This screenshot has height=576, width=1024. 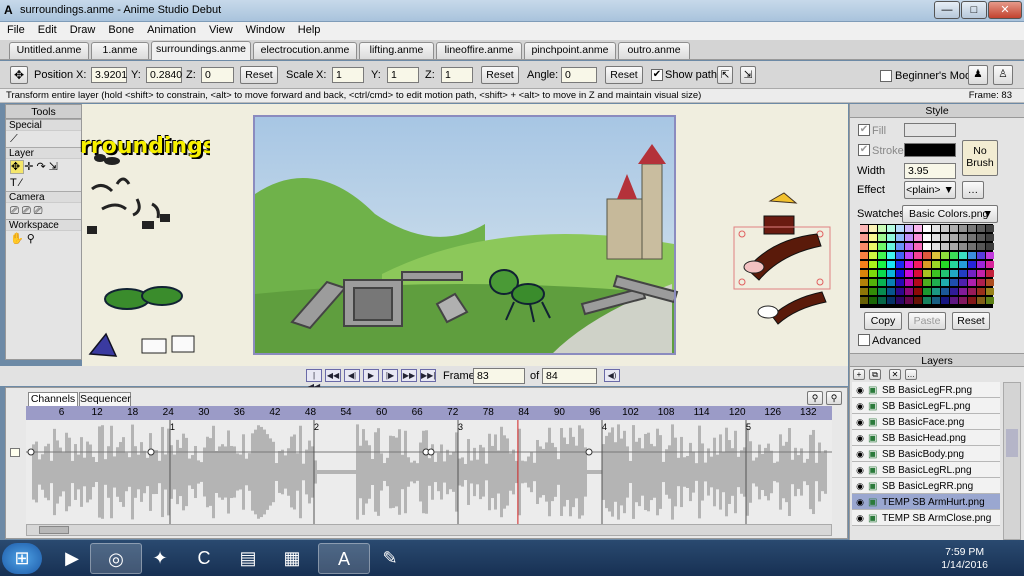 What do you see at coordinates (409, 375) in the screenshot?
I see `step-forward-icon: ▶▶` at bounding box center [409, 375].